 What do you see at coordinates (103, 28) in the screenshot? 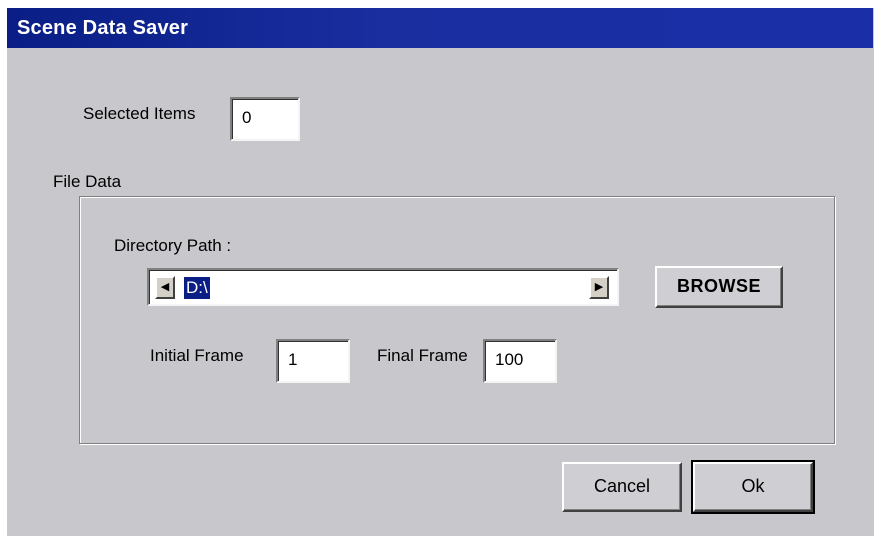
I see `window-title: Scene Data Saver` at bounding box center [103, 28].